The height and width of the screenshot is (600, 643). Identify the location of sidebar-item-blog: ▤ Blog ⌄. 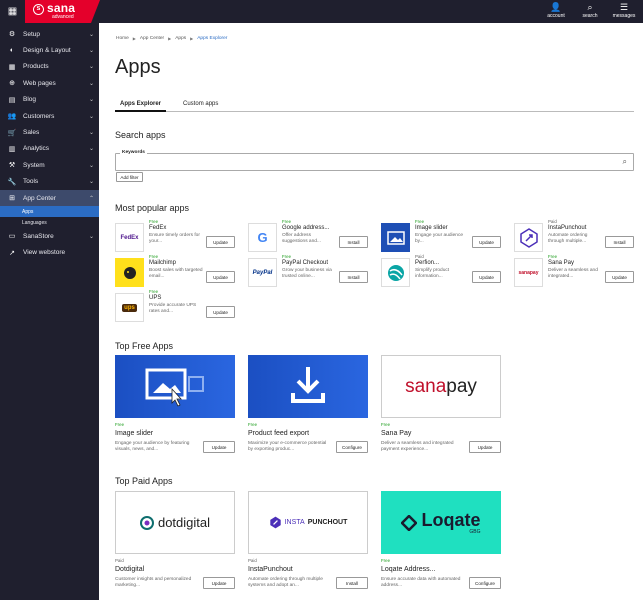
(49, 100).